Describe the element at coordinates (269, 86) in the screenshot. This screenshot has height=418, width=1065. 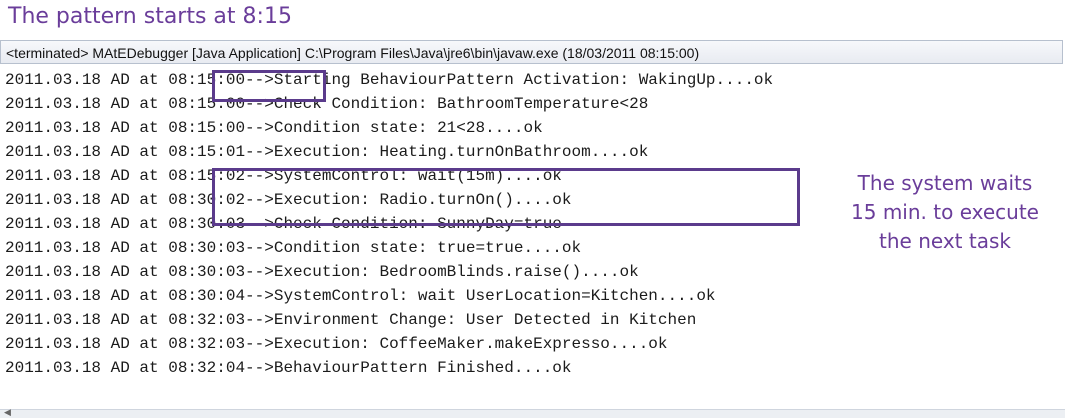
I see `highlight-start-time` at that location.